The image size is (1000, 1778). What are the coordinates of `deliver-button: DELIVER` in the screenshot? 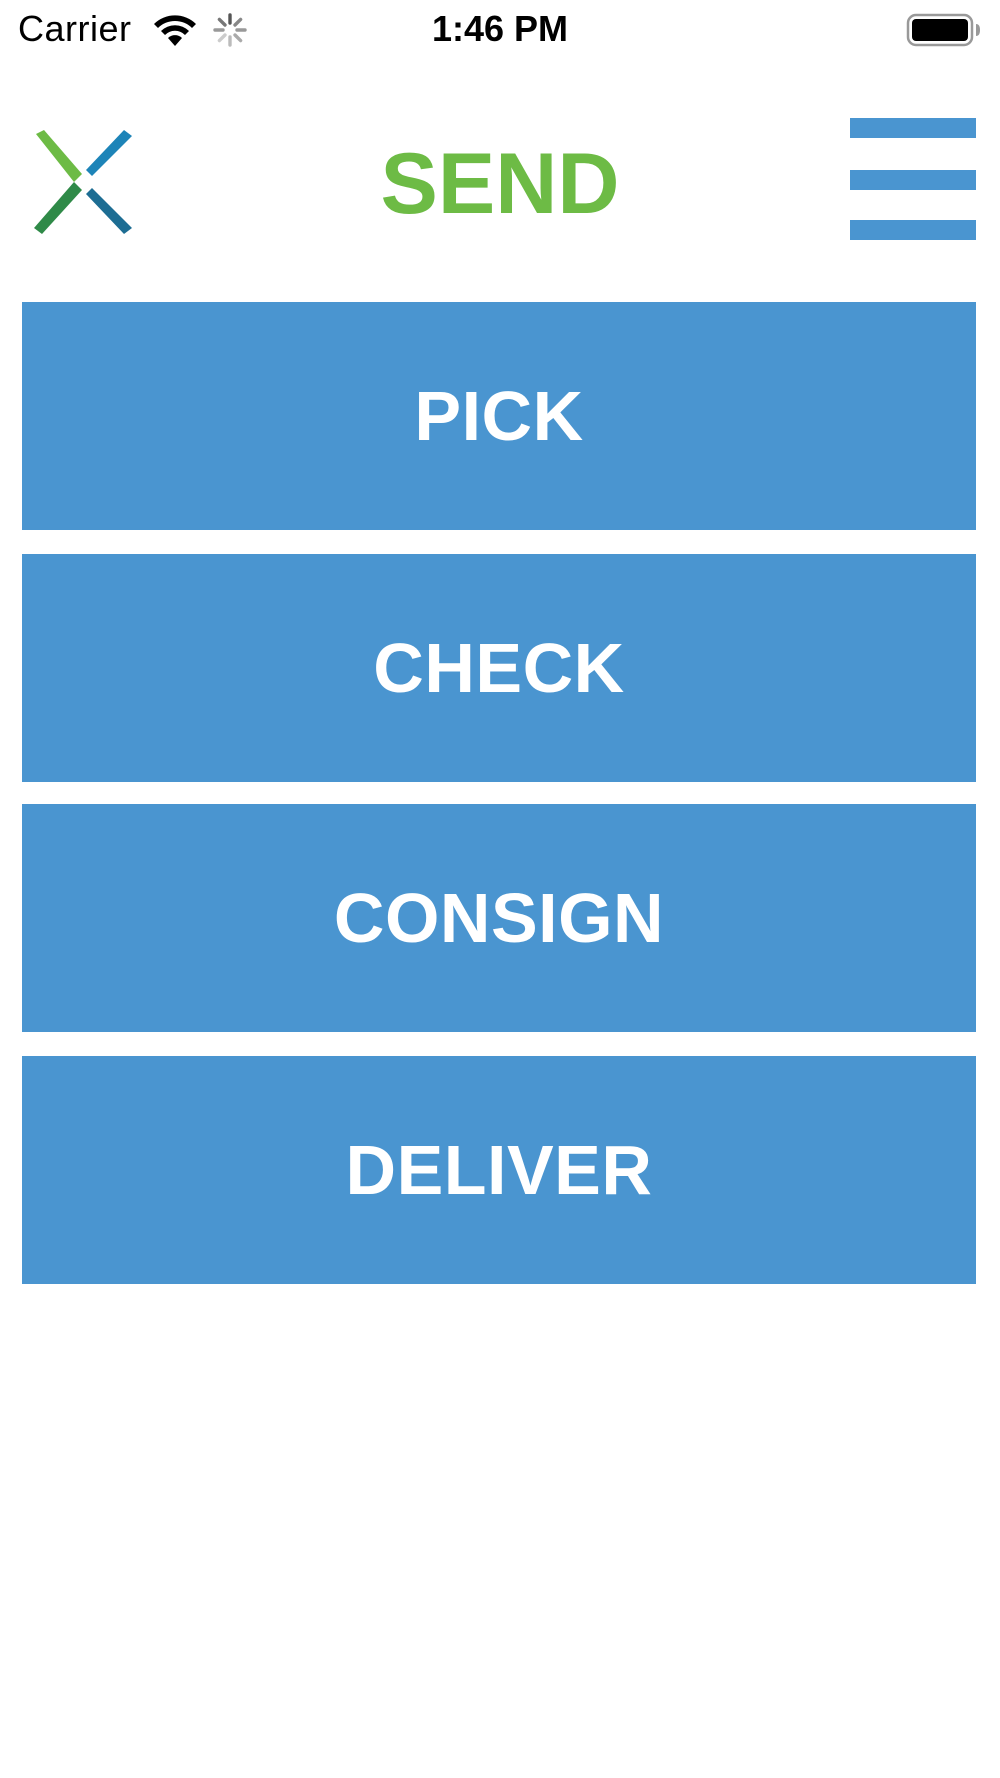 It's located at (499, 1170).